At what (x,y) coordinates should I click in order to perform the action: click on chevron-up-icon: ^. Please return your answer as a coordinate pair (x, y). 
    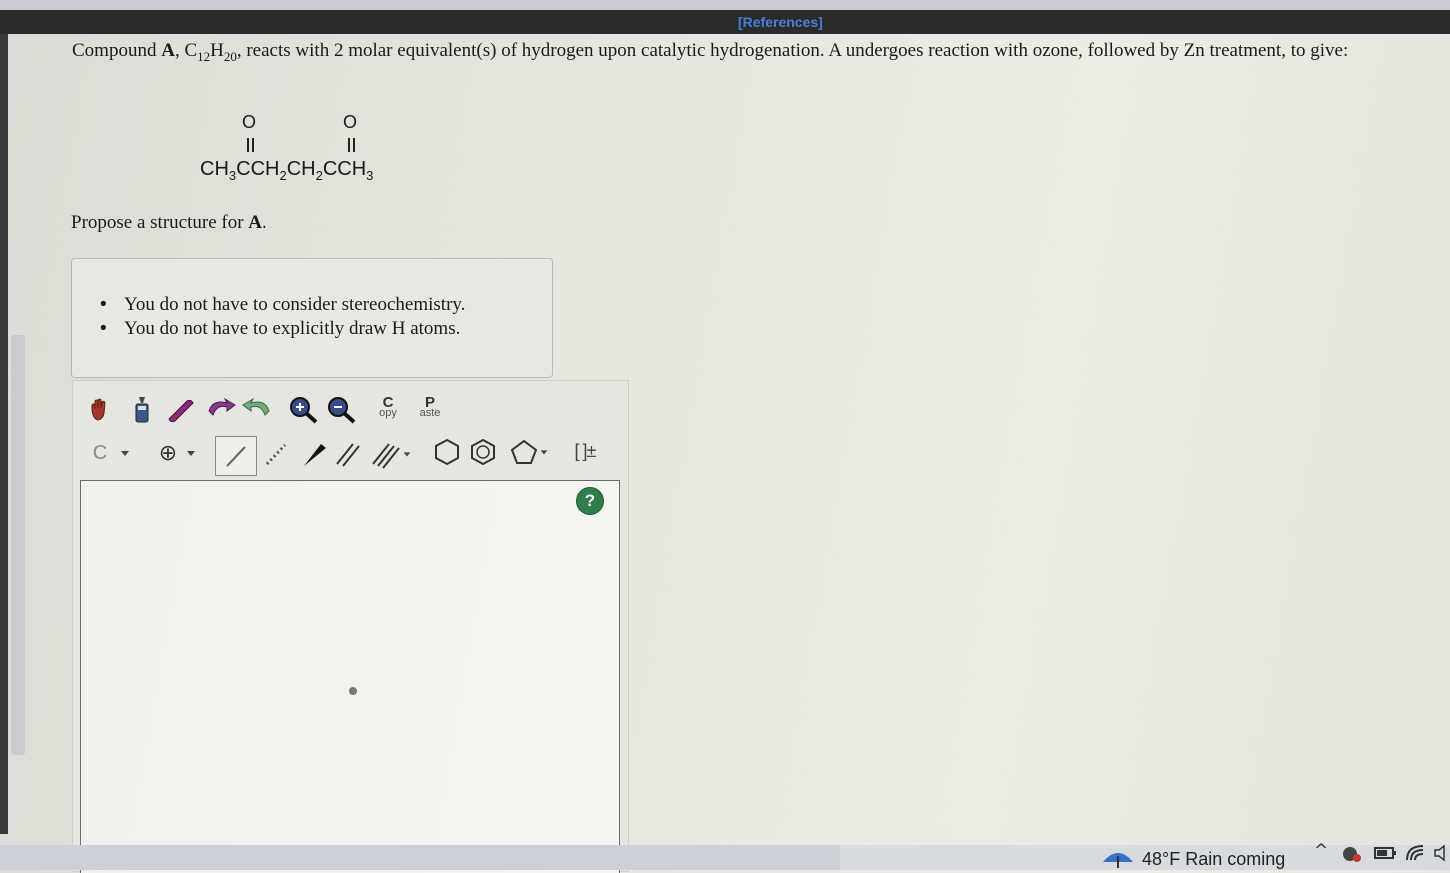
    Looking at the image, I should click on (1321, 851).